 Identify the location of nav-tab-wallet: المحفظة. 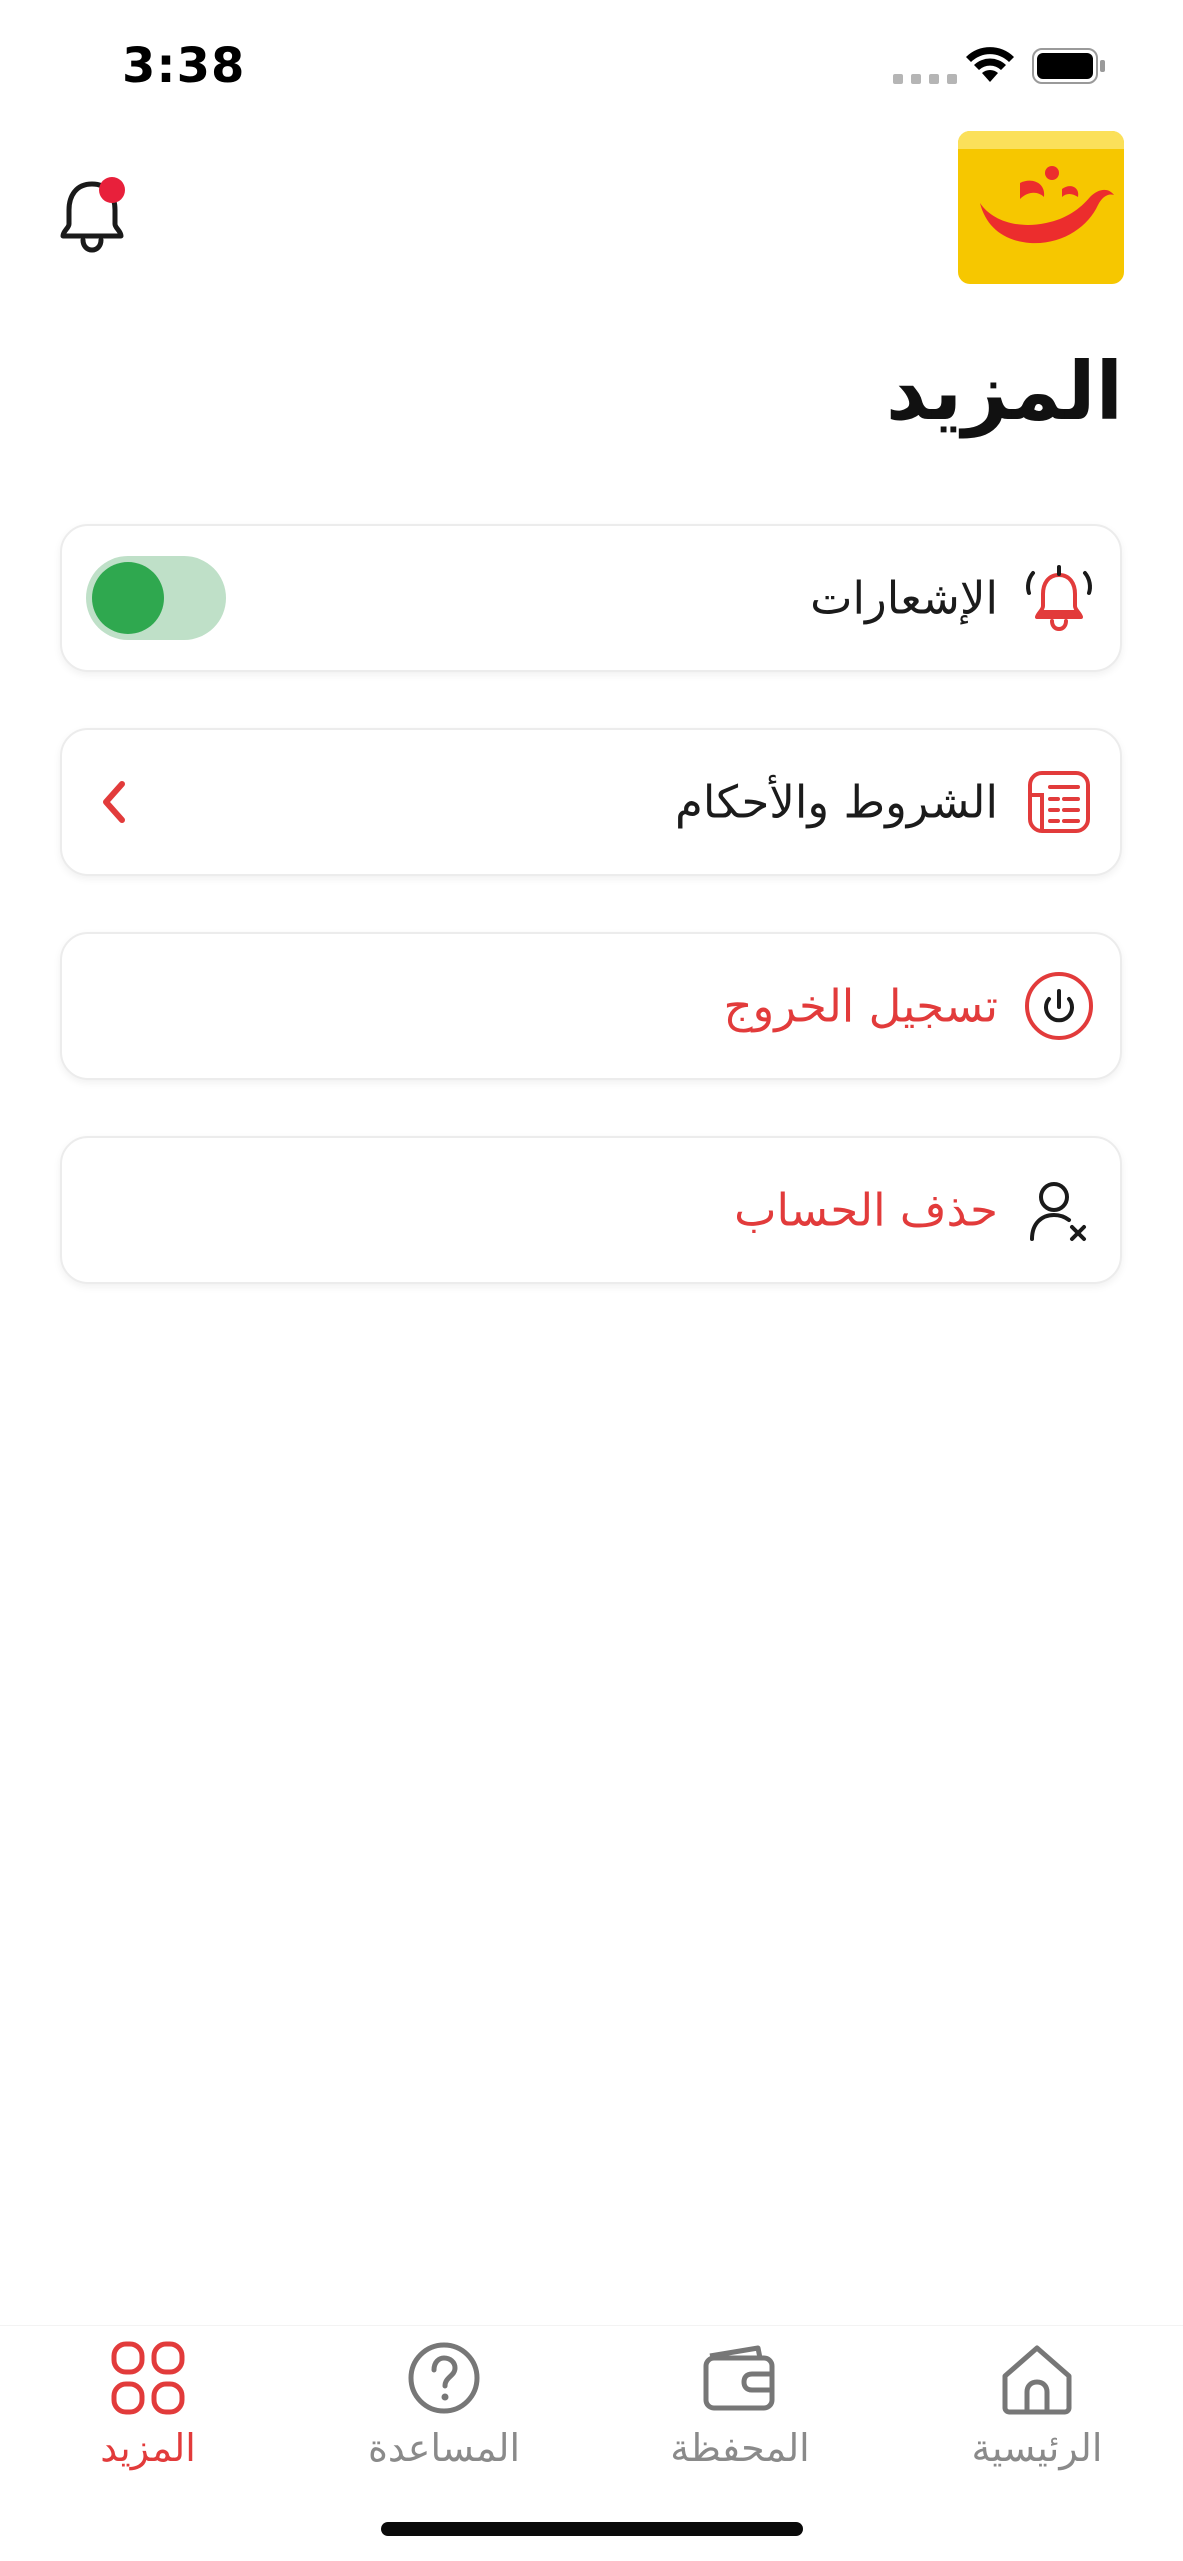
(740, 2406).